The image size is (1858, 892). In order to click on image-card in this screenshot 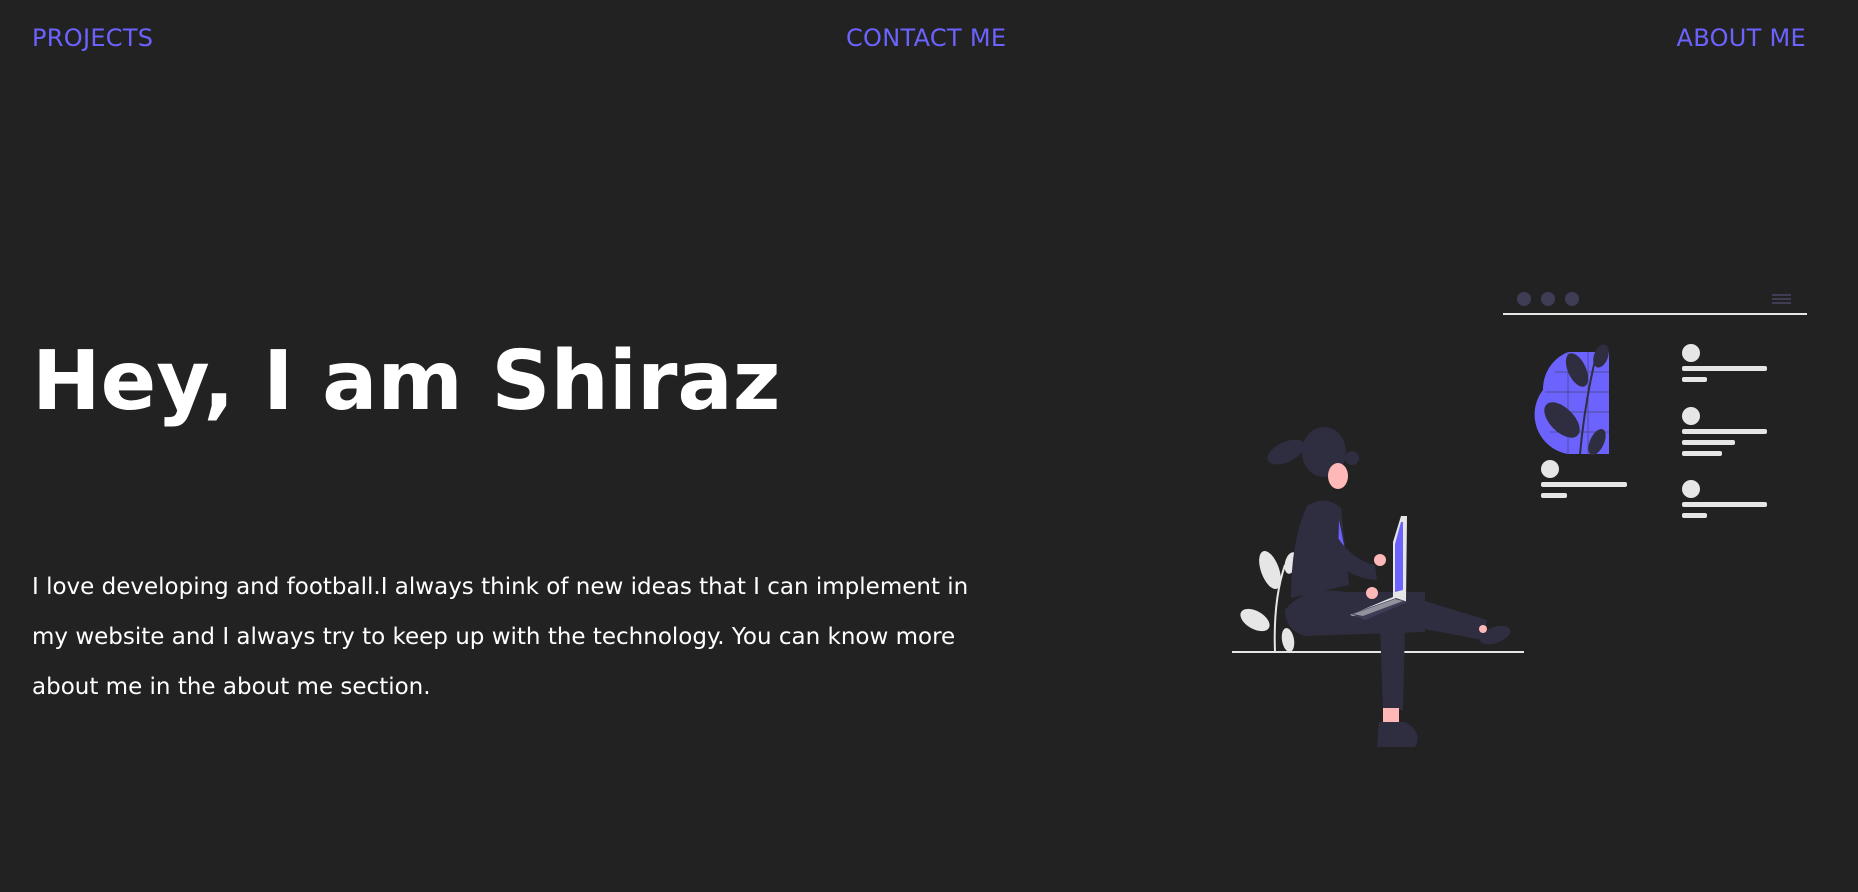, I will do `click(1571, 400)`.